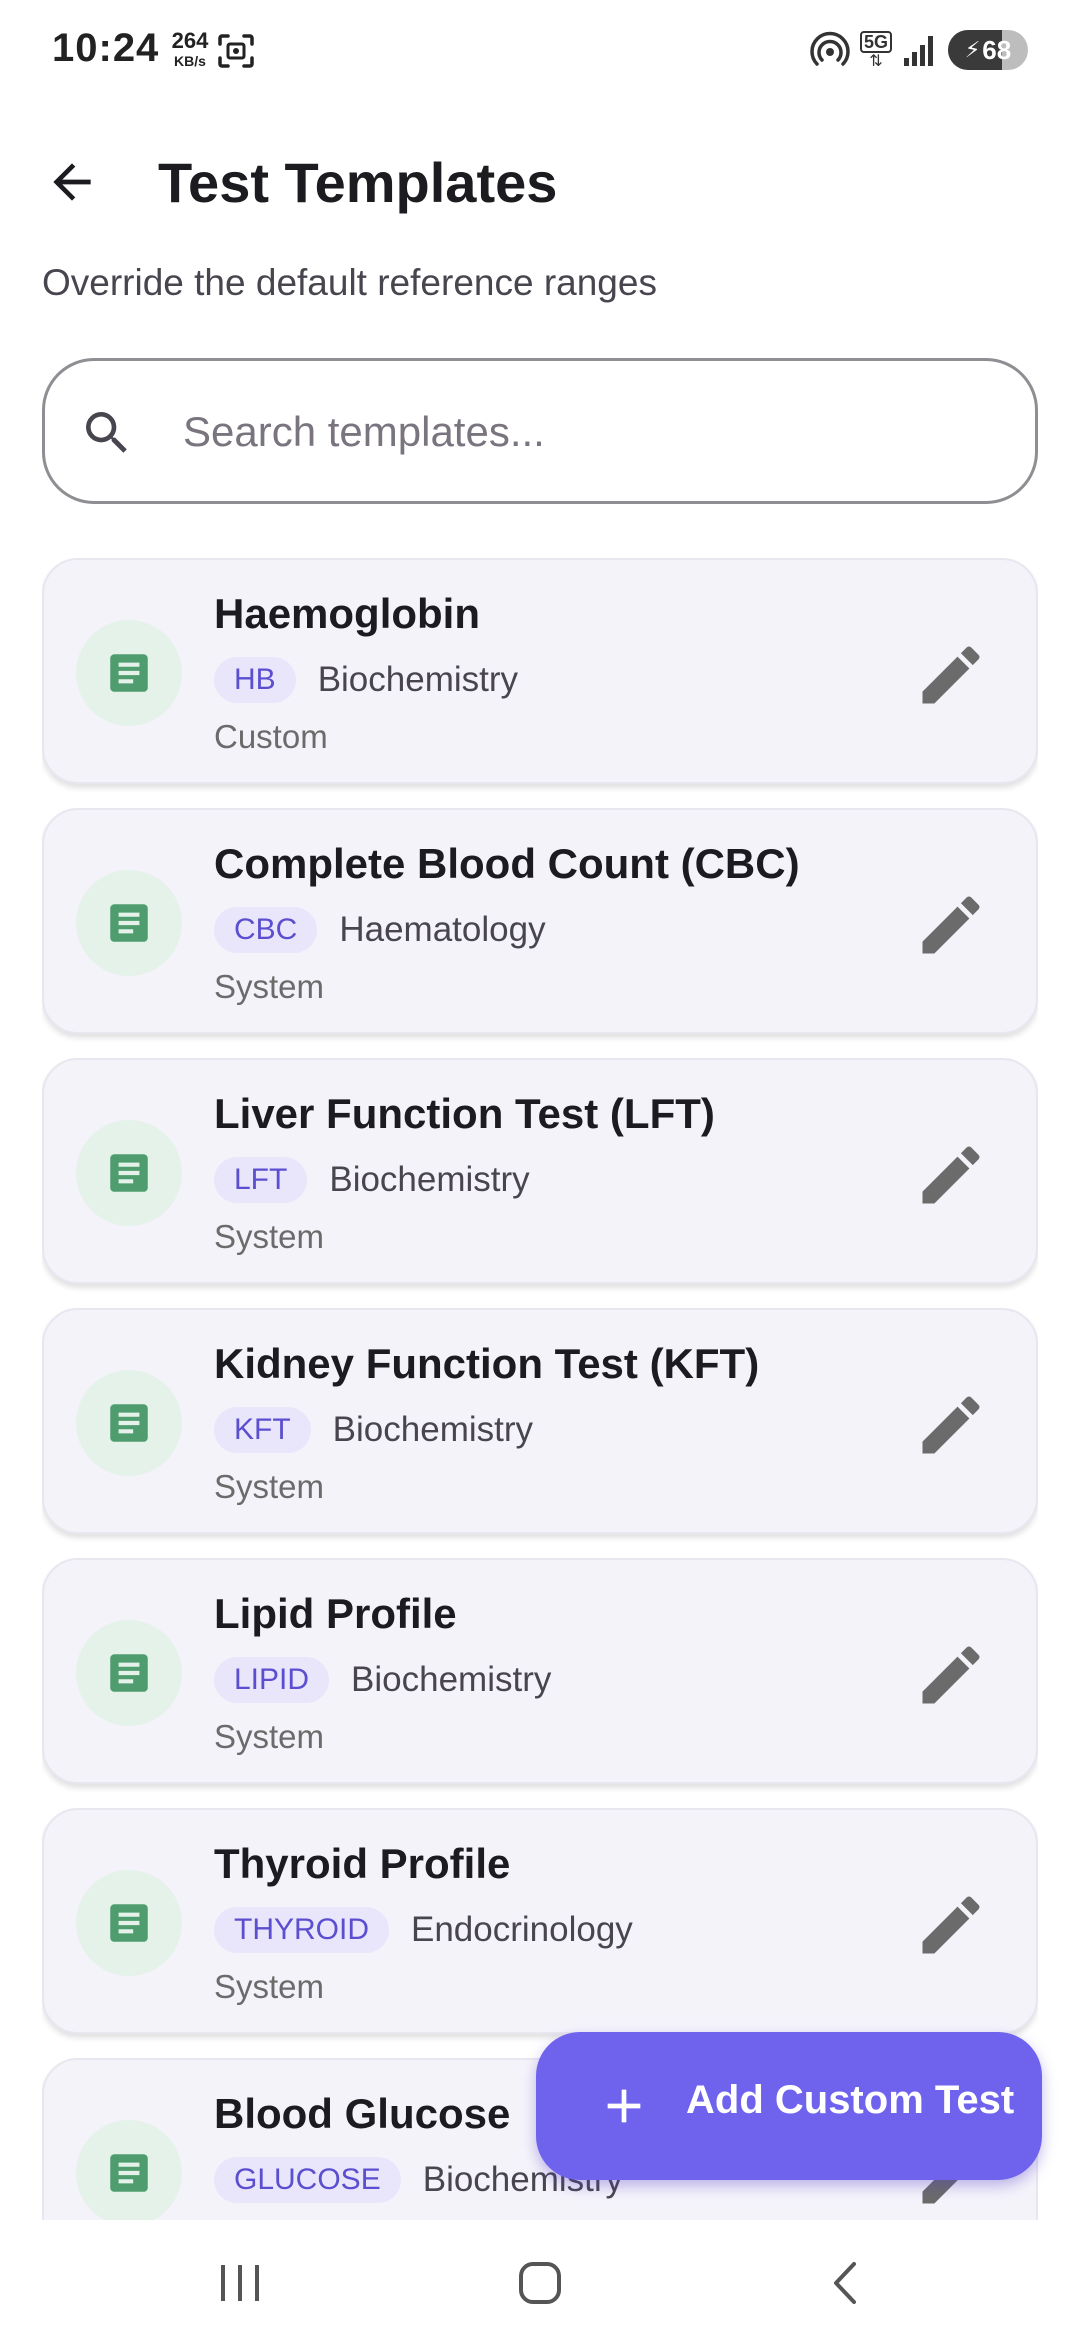  What do you see at coordinates (307, 2180) in the screenshot?
I see `template-code-chip: GLUCOSE` at bounding box center [307, 2180].